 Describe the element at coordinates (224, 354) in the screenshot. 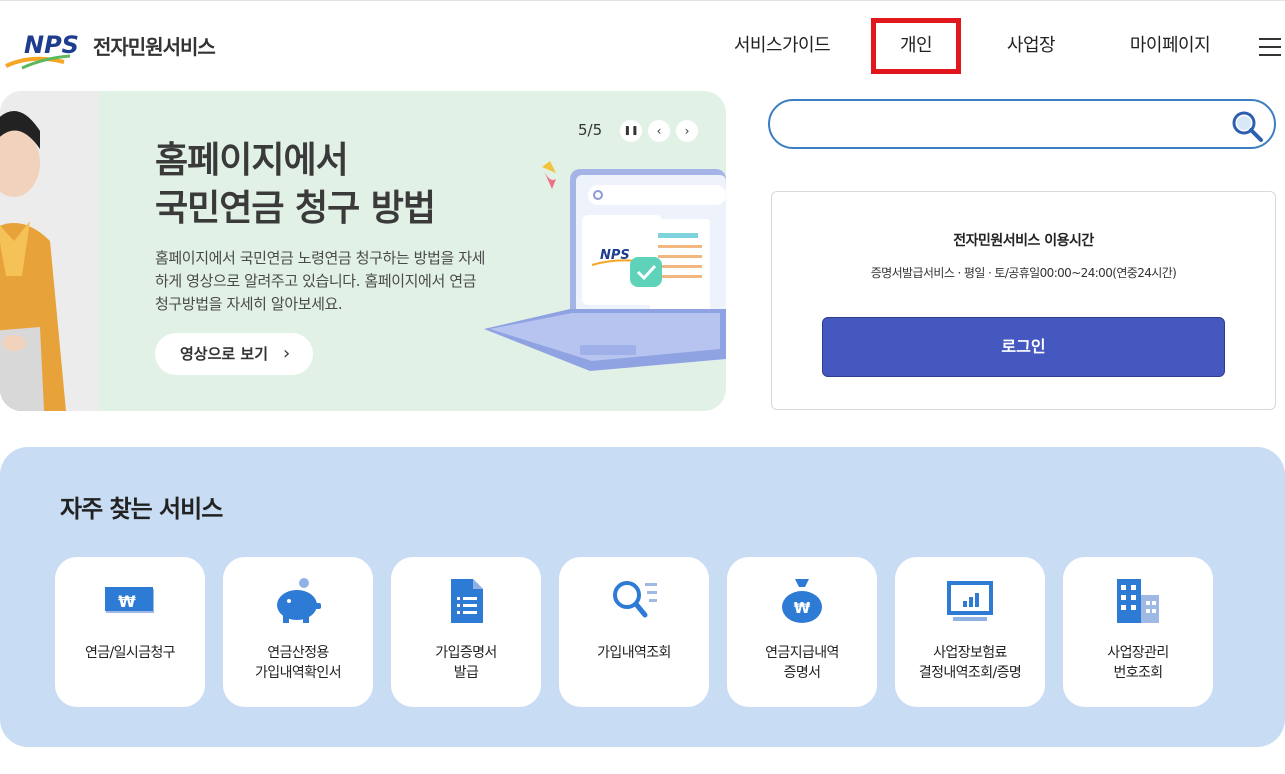

I see `watch-video-label: 영상으로 보기` at that location.